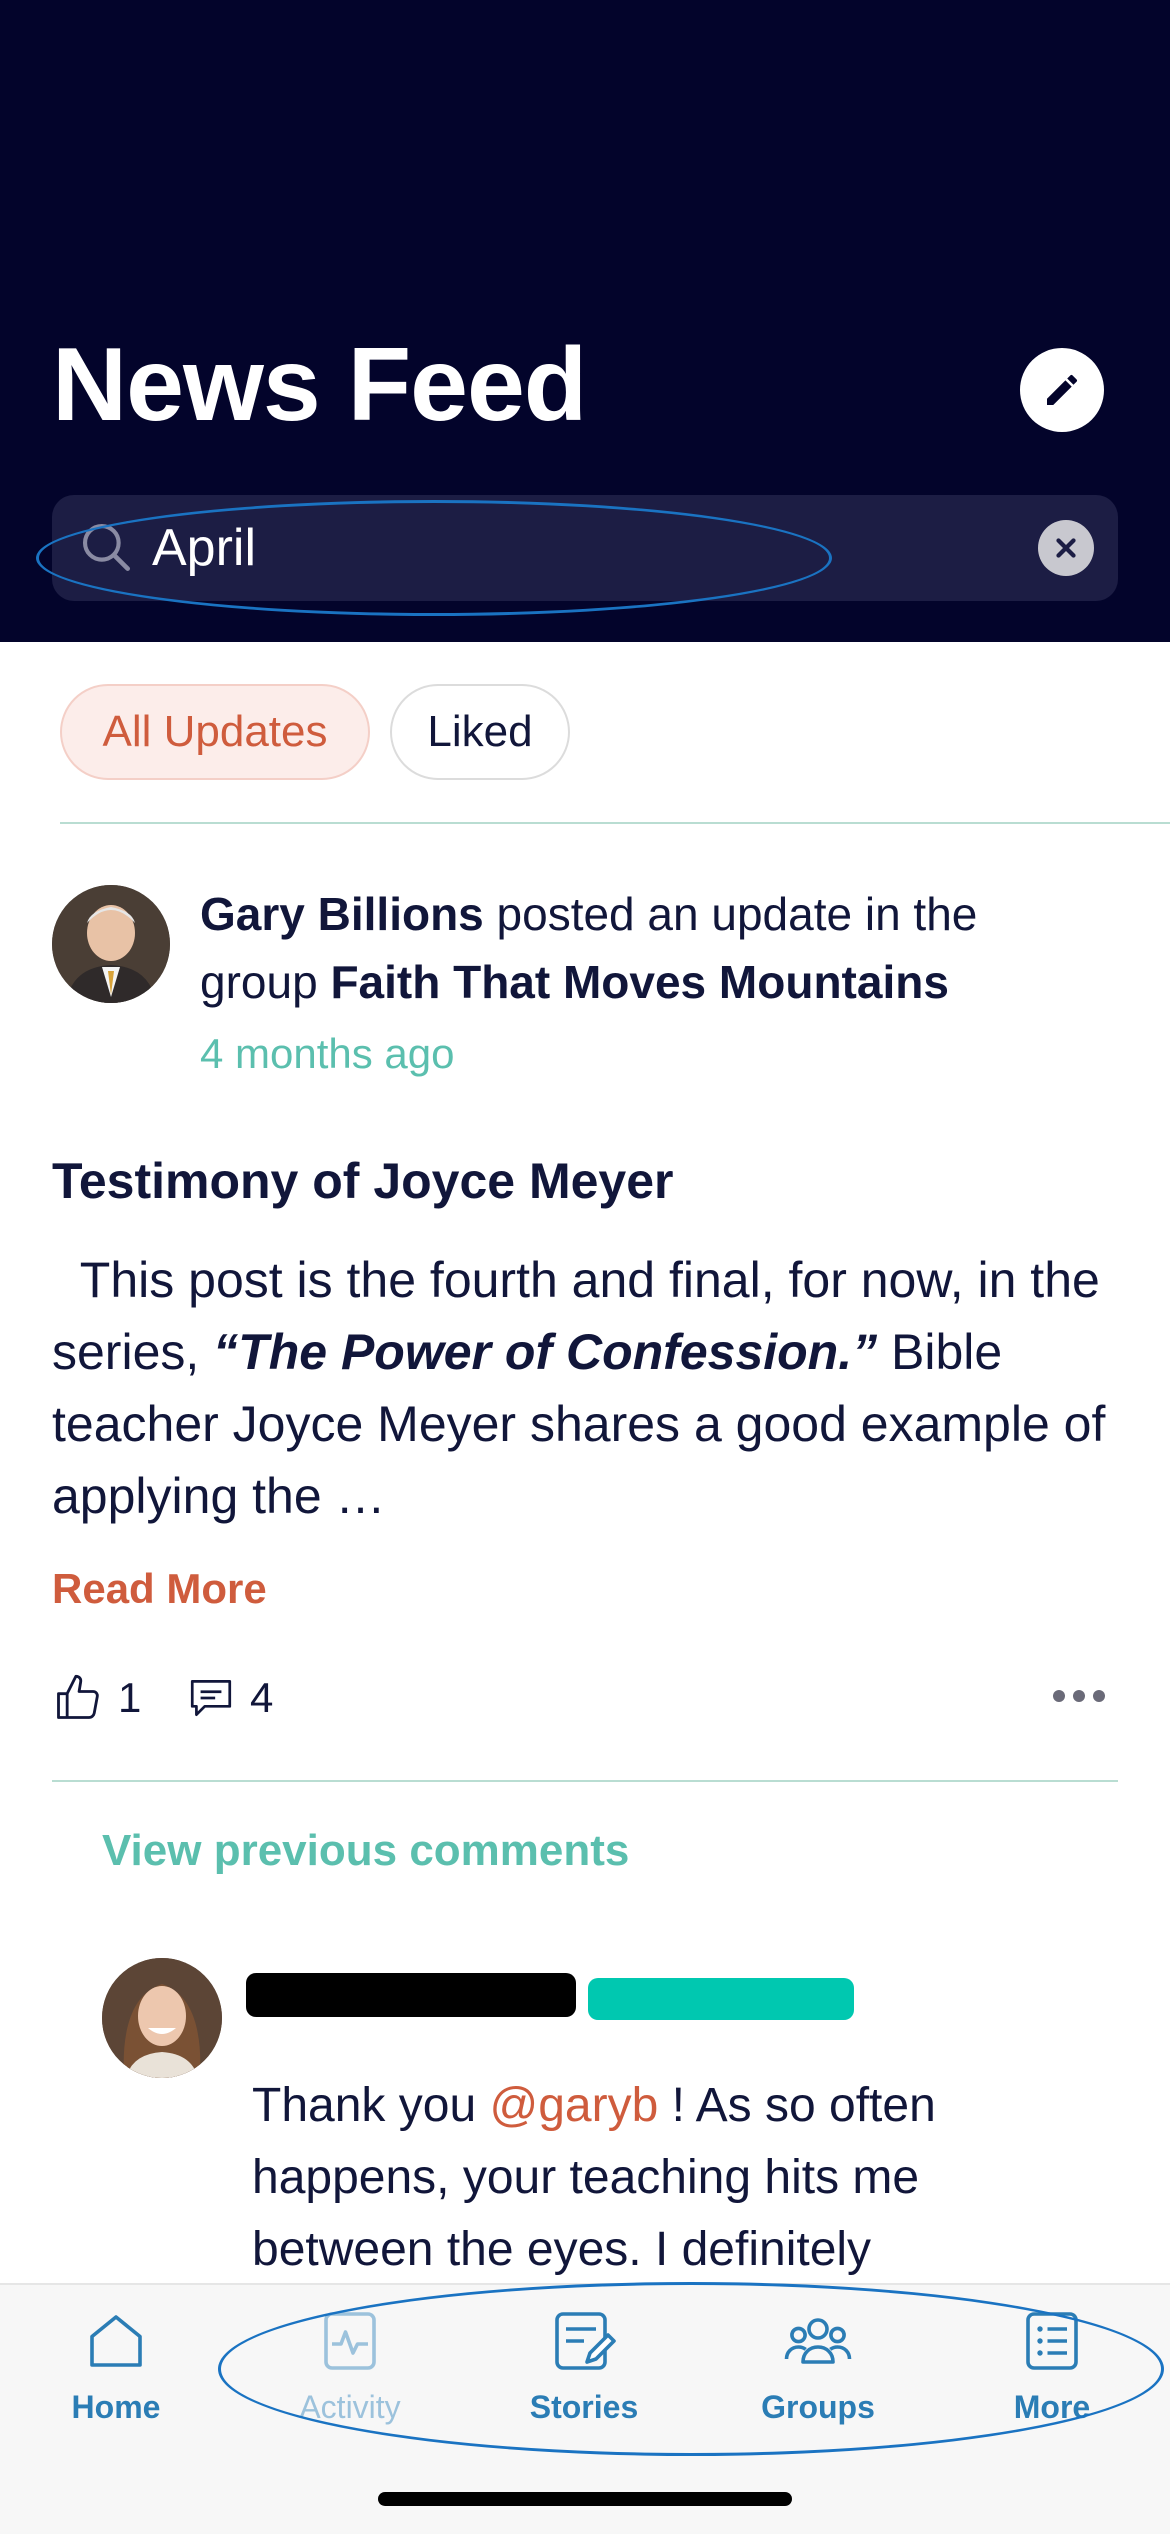 This screenshot has width=1170, height=2534. Describe the element at coordinates (585, 2499) in the screenshot. I see `home-indicator` at that location.